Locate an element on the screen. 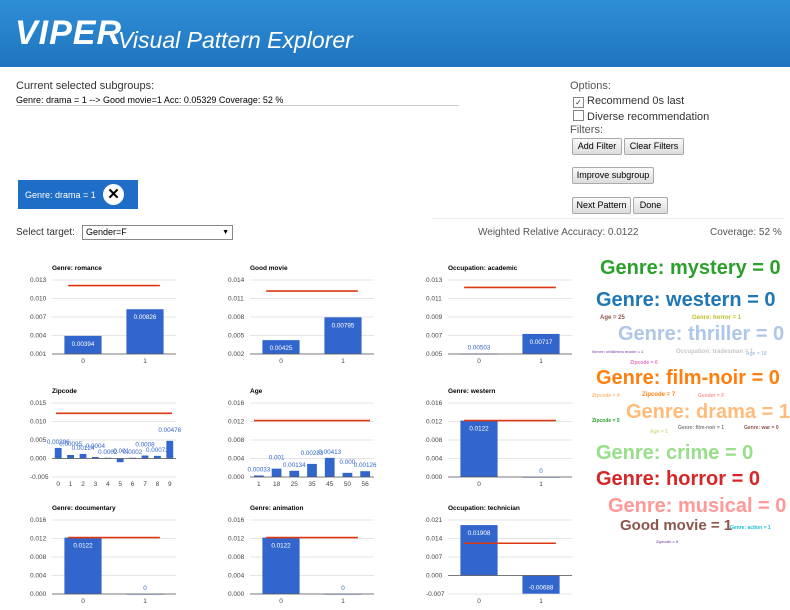 The image size is (790, 610). x-tick-label: 5 is located at coordinates (120, 484).